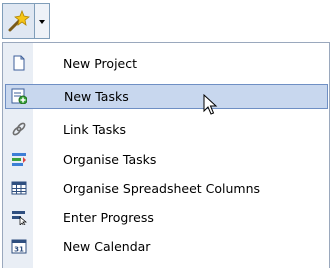 The image size is (332, 268). What do you see at coordinates (19, 159) in the screenshot?
I see `organise-tasks-icon` at bounding box center [19, 159].